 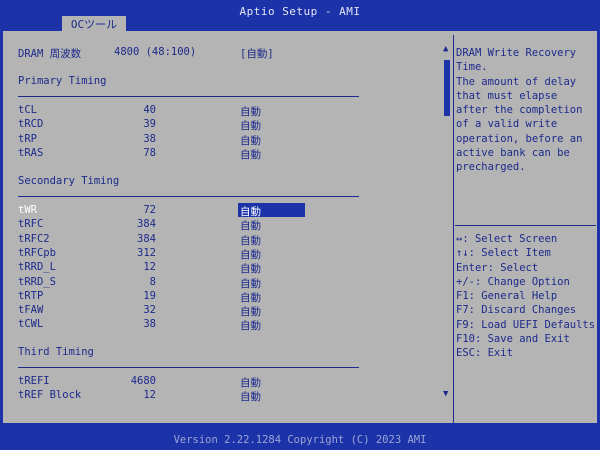 I want to click on setting-value: 8, so click(x=152, y=281).